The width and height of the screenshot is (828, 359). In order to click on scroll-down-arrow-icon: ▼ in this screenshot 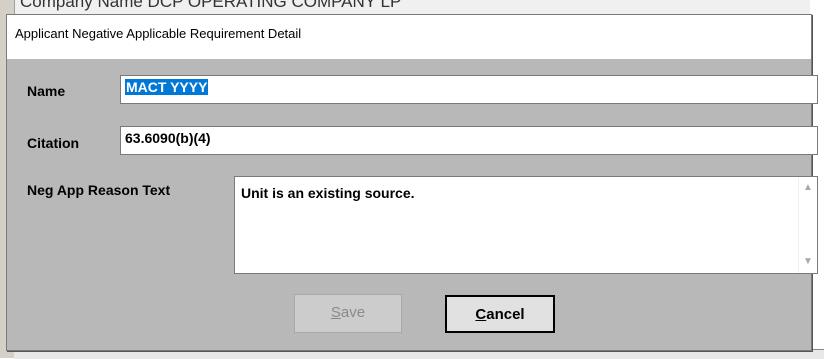, I will do `click(808, 262)`.